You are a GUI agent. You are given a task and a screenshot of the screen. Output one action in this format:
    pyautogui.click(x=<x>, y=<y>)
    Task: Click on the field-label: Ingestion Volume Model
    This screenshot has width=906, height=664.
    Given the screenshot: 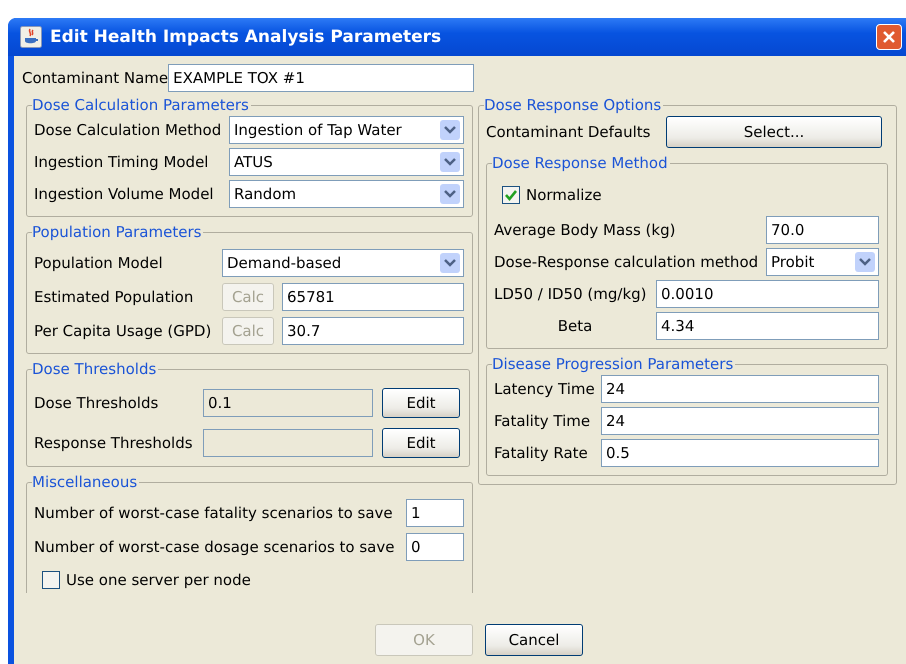 What is the action you would take?
    pyautogui.click(x=124, y=194)
    